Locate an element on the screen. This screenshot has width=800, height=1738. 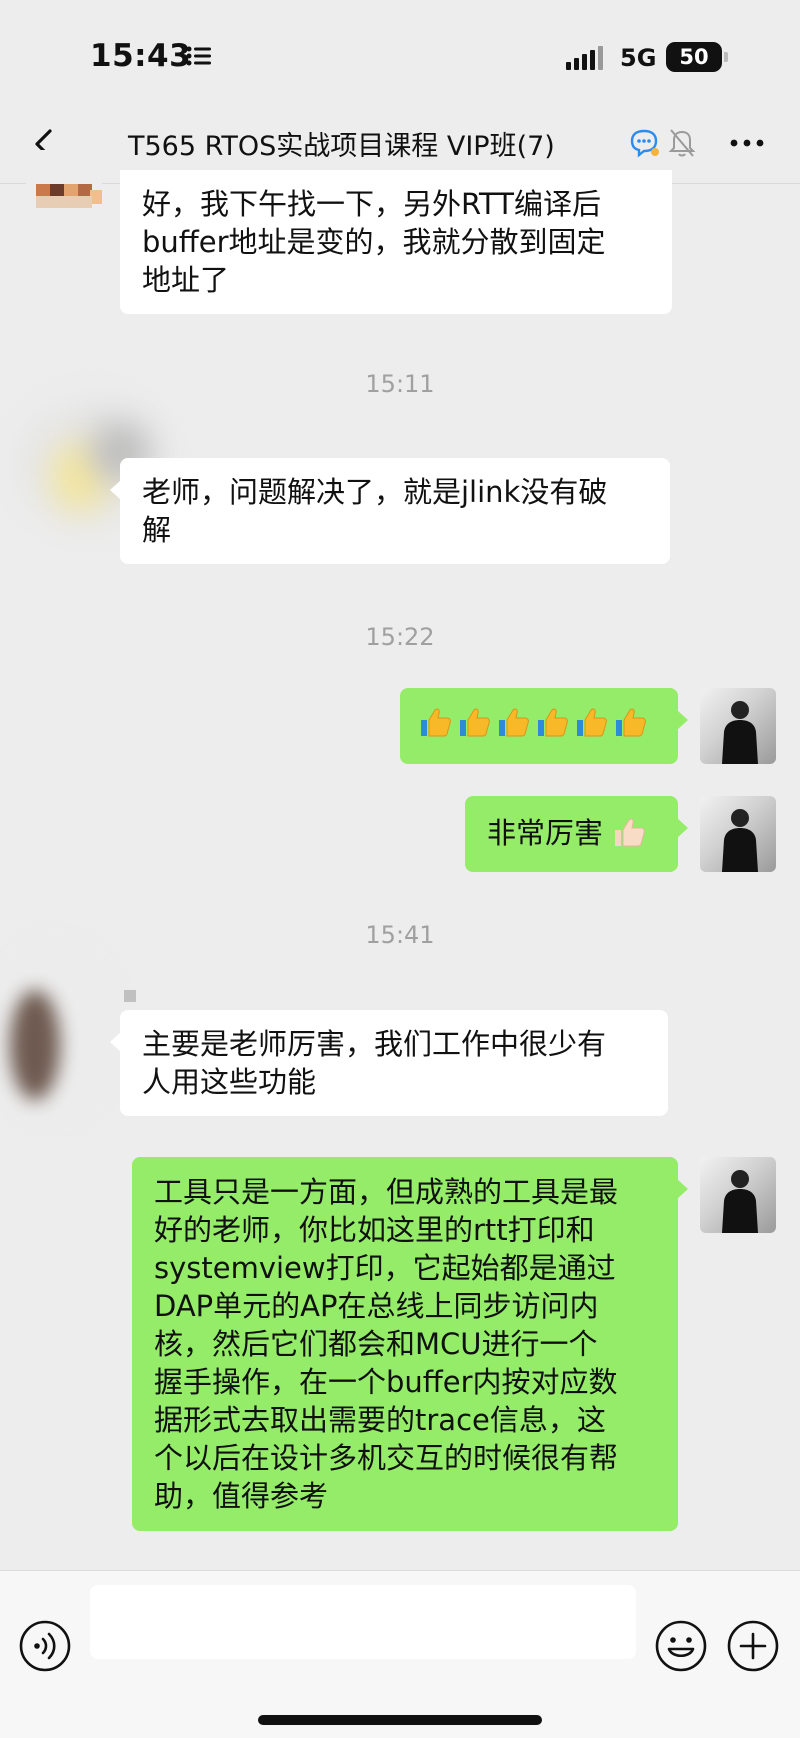
status-time: 15:43 is located at coordinates (141, 56).